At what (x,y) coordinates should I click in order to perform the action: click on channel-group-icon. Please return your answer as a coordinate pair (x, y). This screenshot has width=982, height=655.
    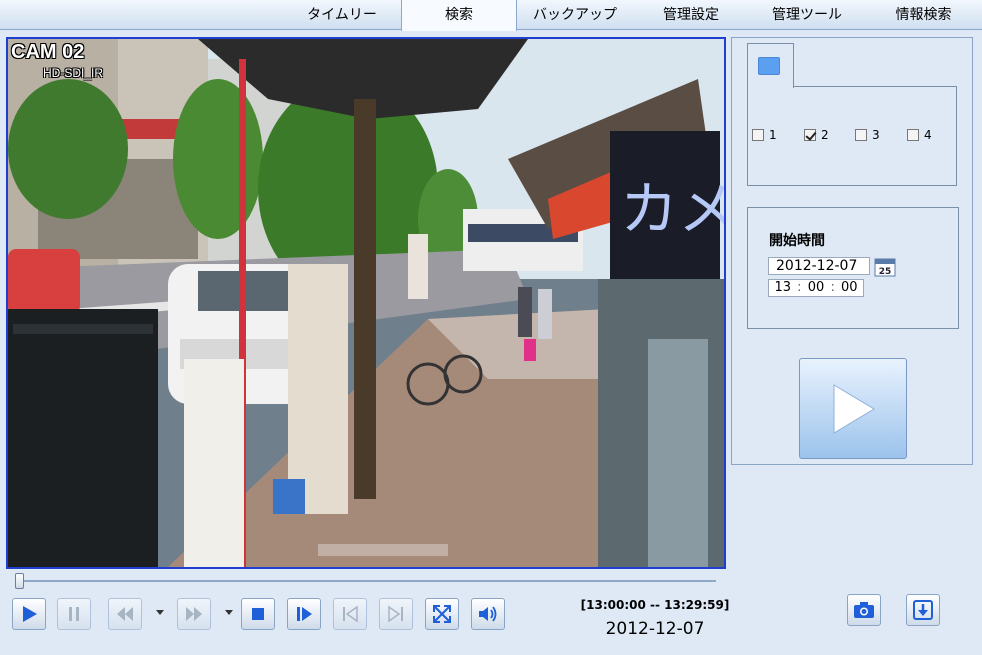
    Looking at the image, I should click on (769, 66).